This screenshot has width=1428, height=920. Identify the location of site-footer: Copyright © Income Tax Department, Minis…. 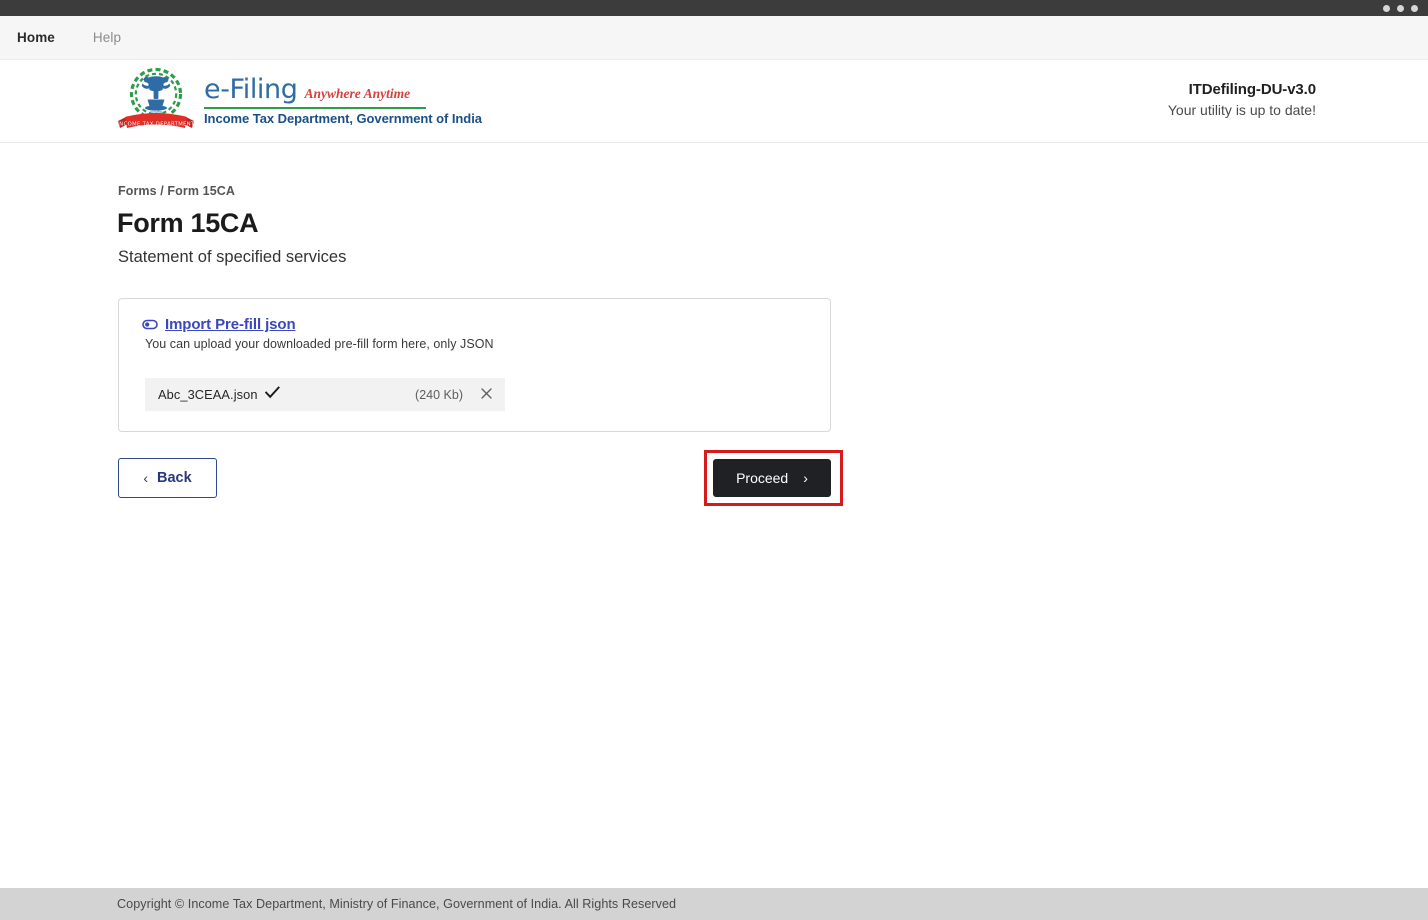
(714, 904).